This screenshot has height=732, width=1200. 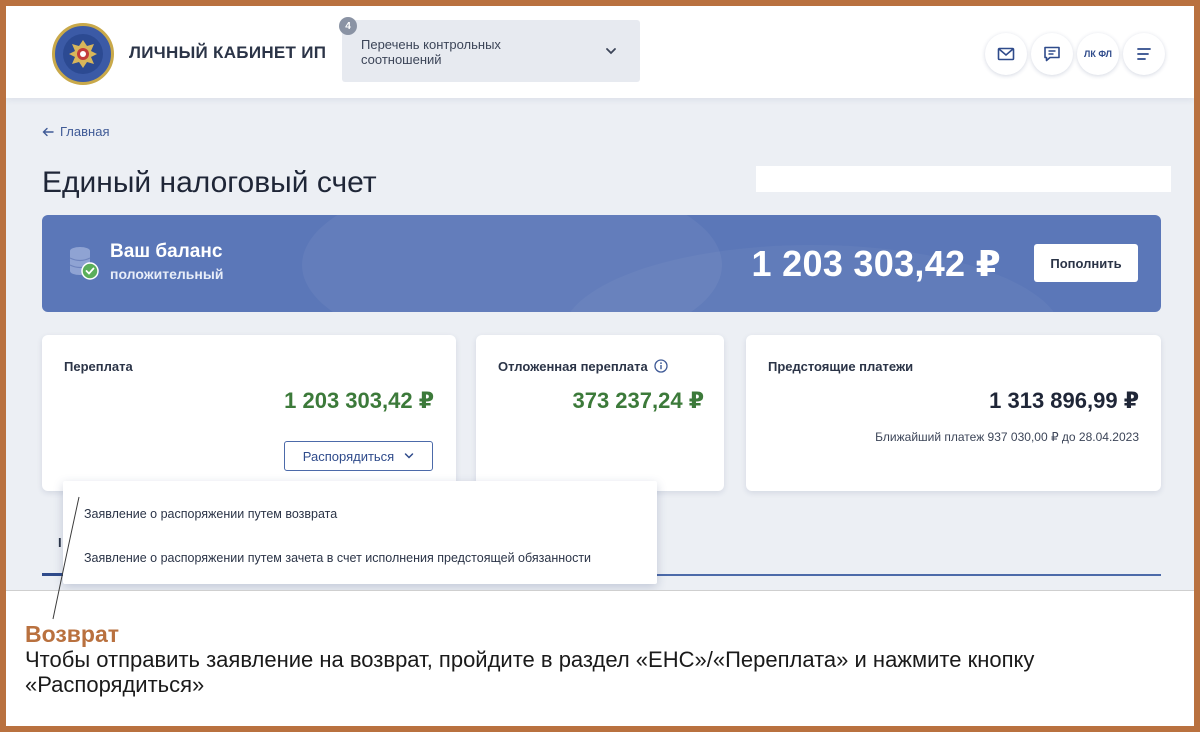 I want to click on card-title: Отложенная переплата, so click(x=583, y=366).